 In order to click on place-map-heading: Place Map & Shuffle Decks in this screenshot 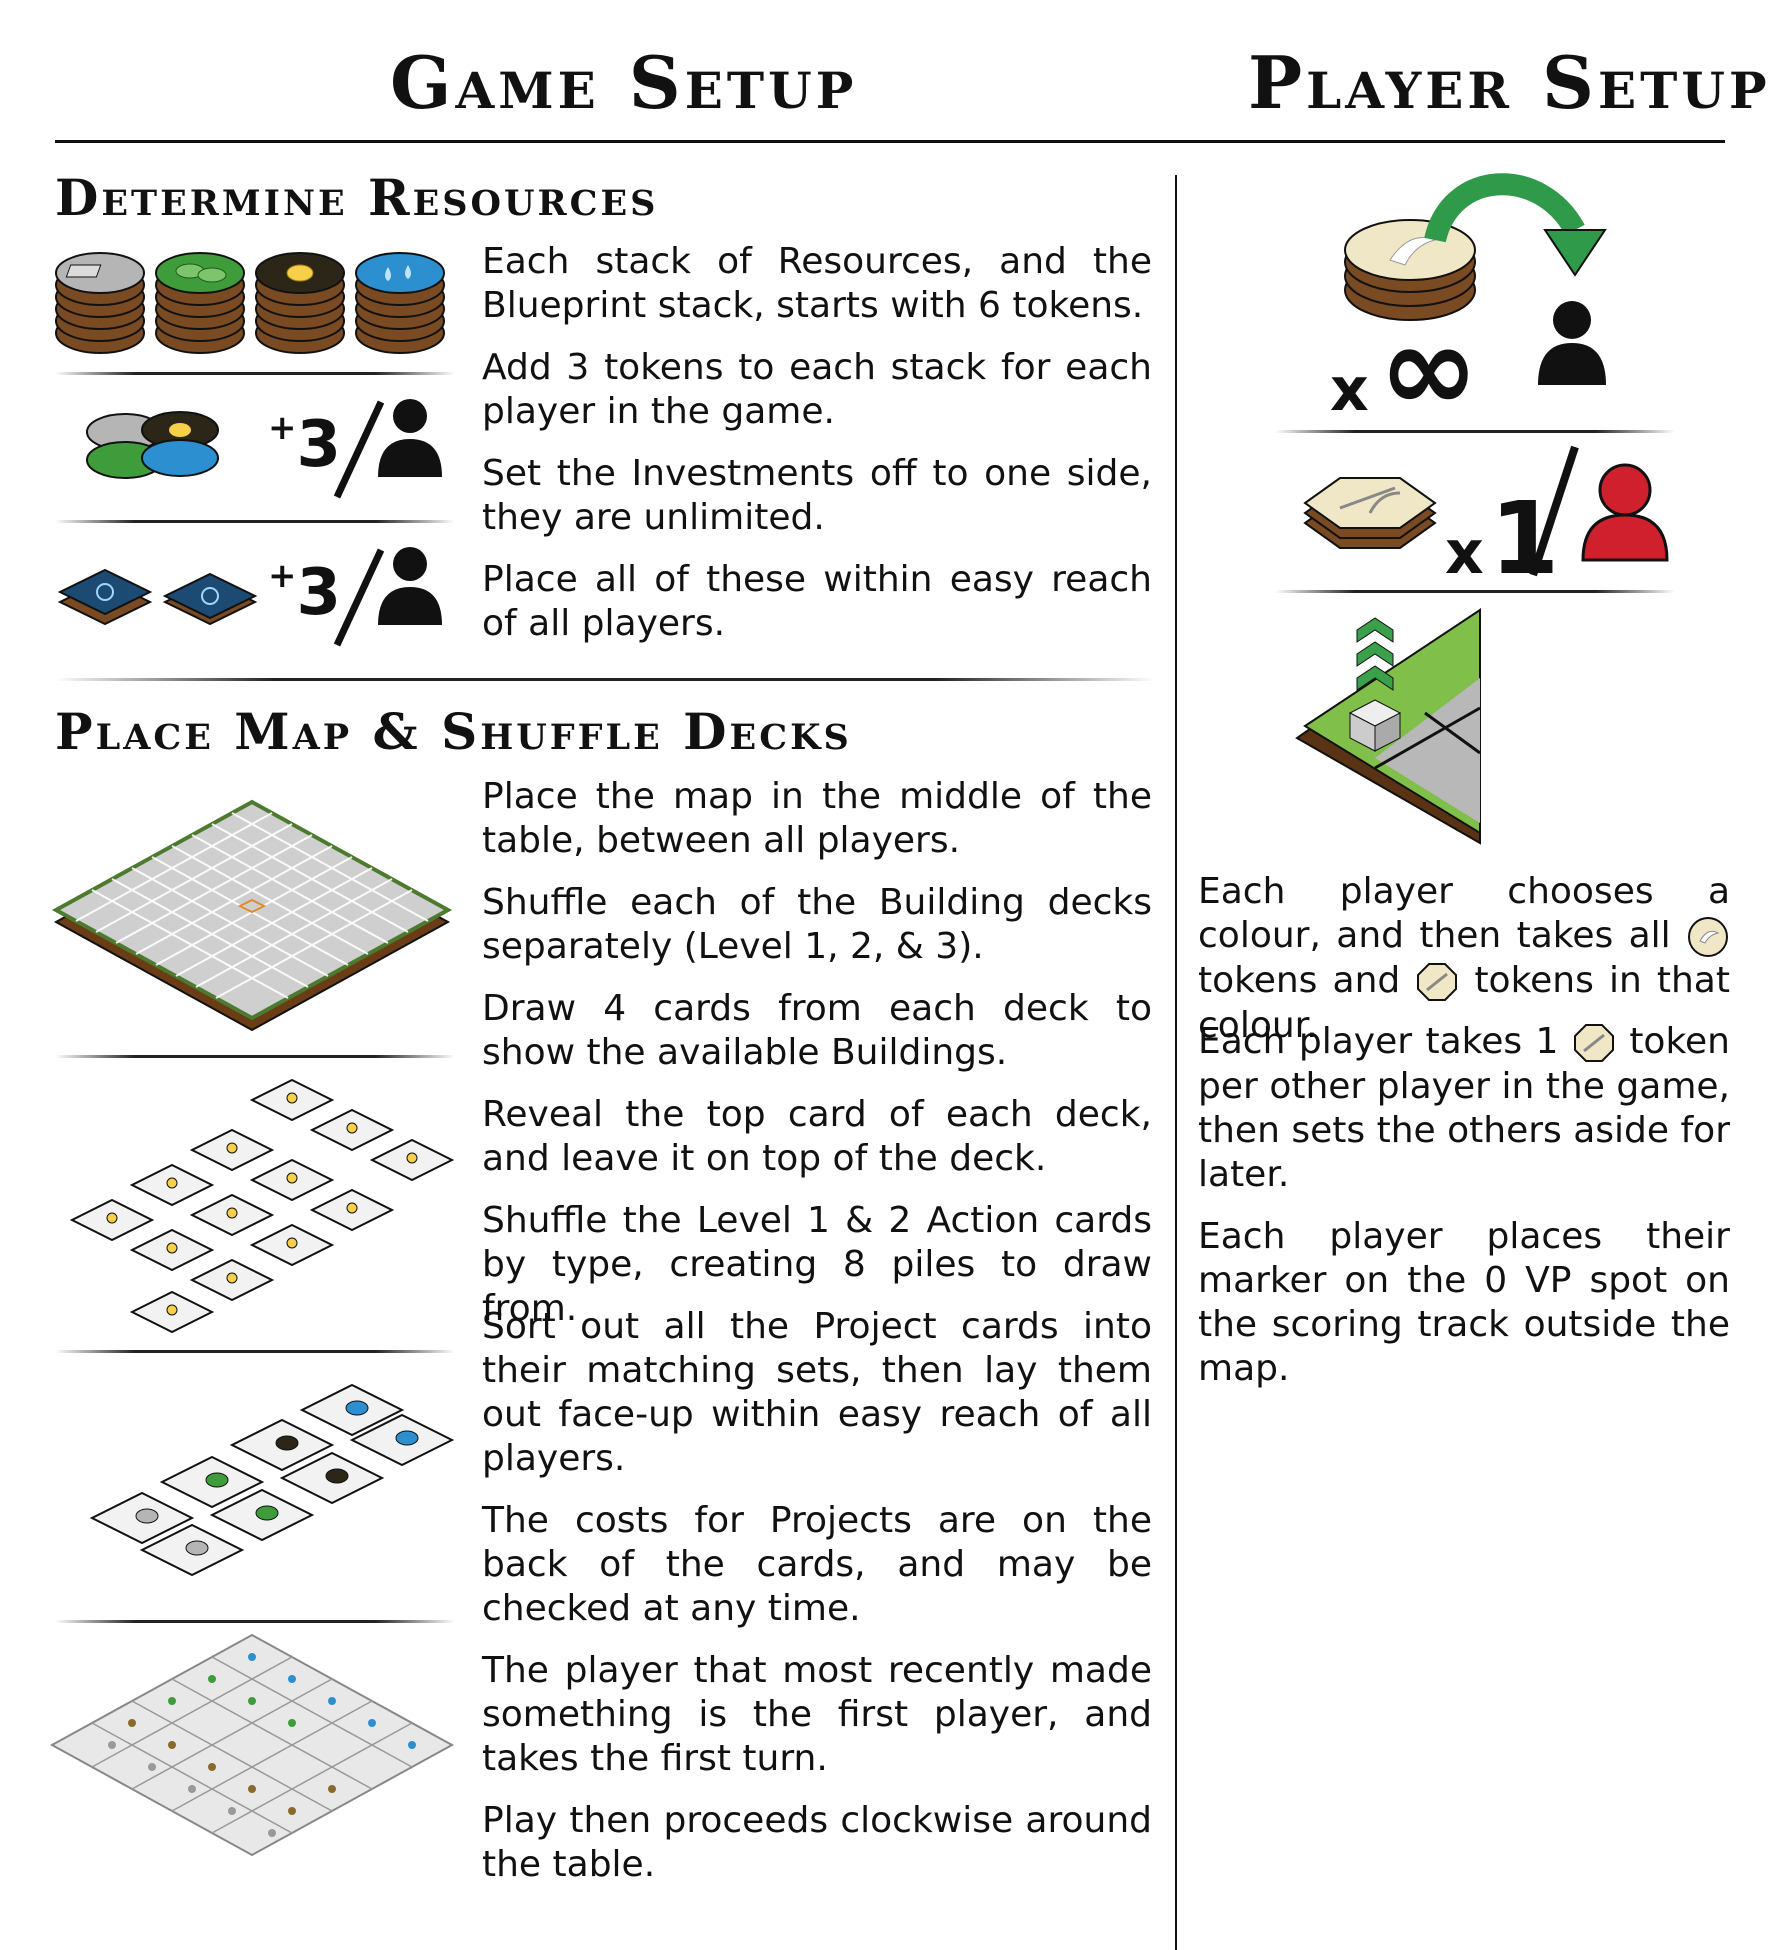, I will do `click(453, 731)`.